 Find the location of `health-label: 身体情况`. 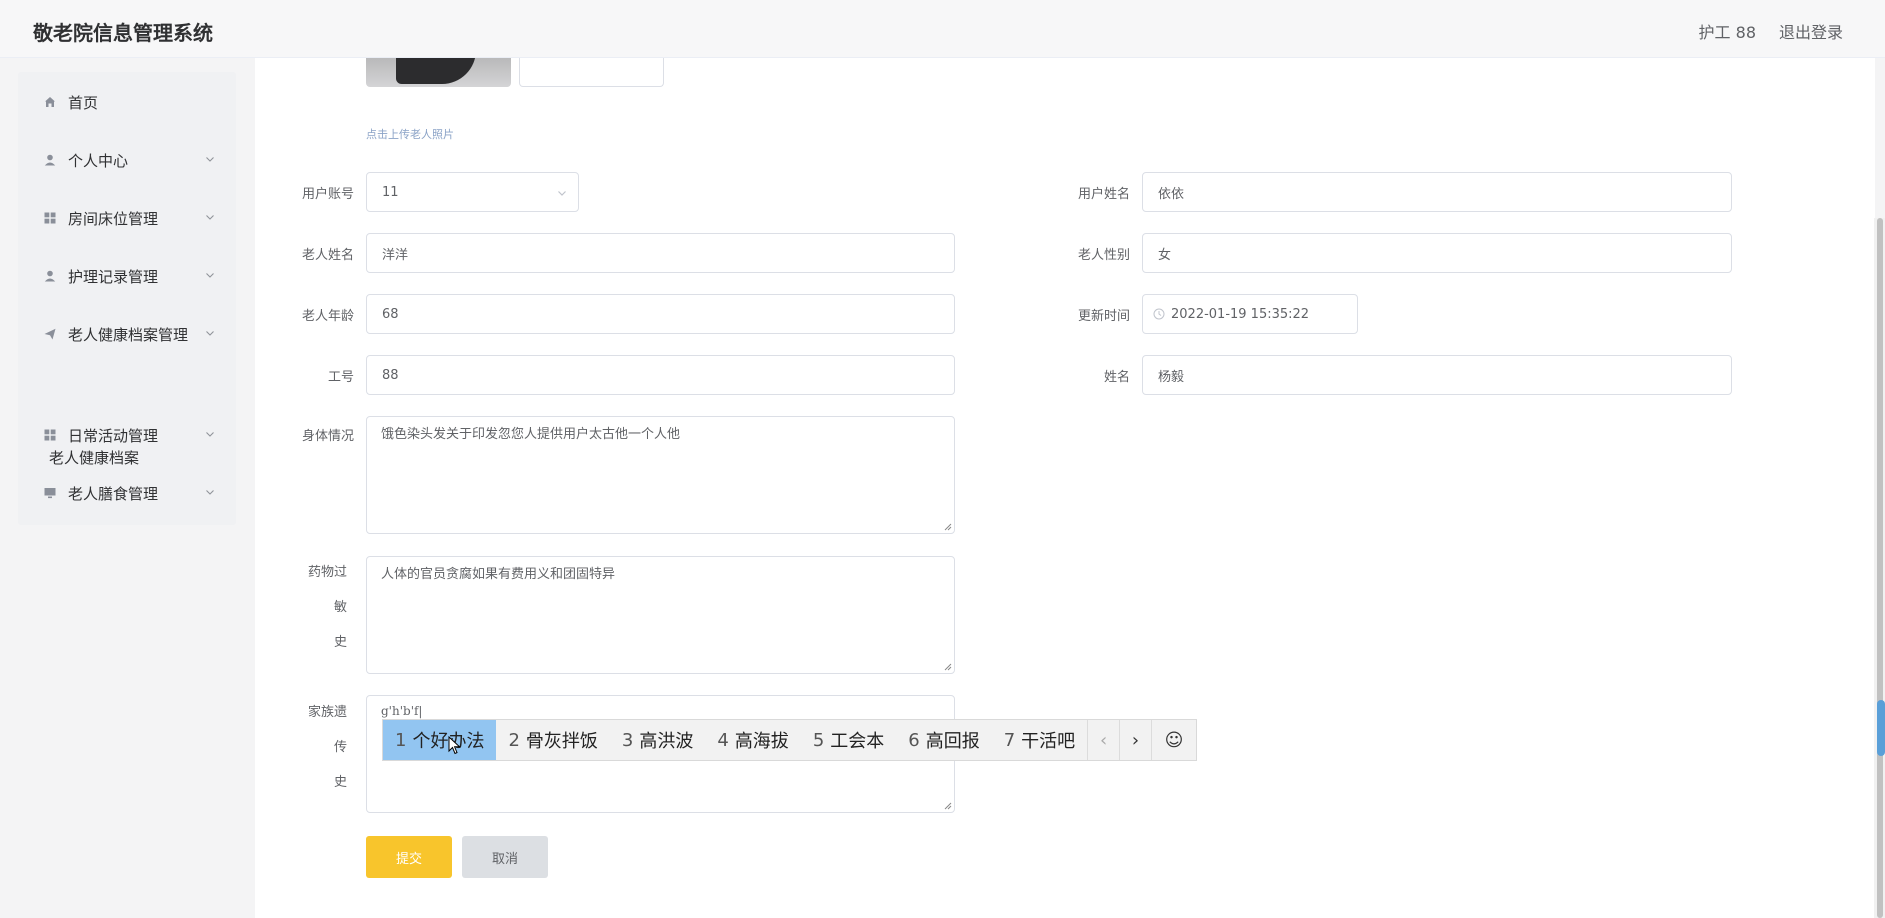

health-label: 身体情况 is located at coordinates (327, 436).